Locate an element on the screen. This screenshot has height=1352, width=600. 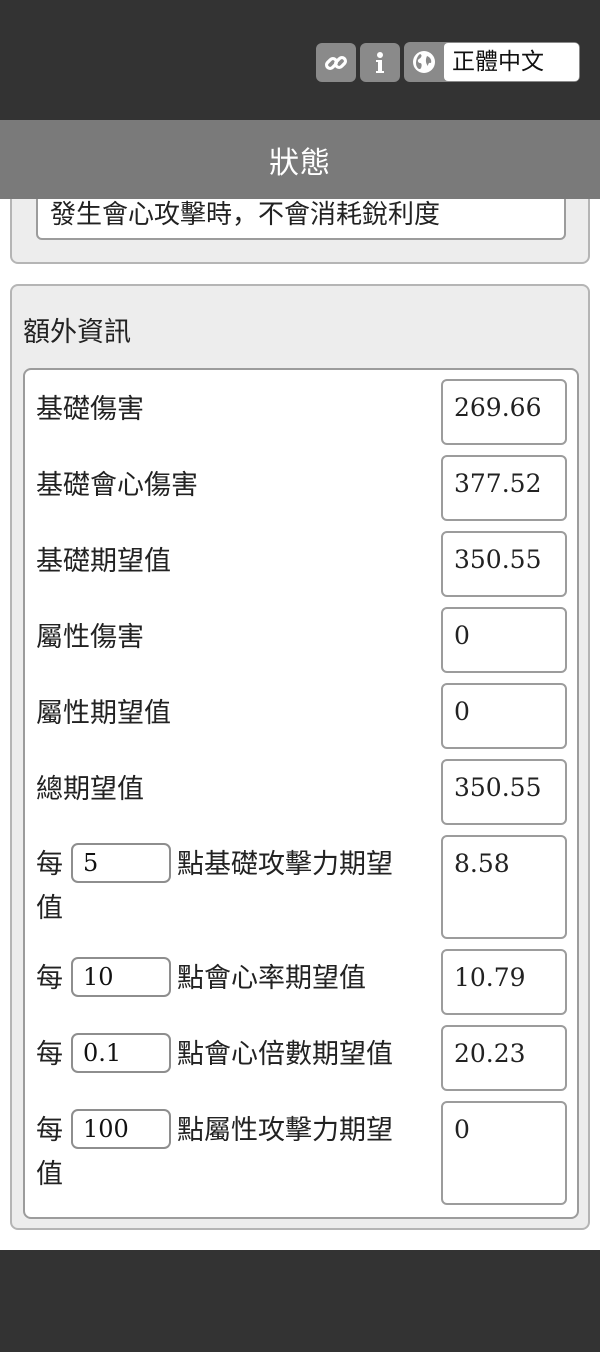
info-button is located at coordinates (380, 62).